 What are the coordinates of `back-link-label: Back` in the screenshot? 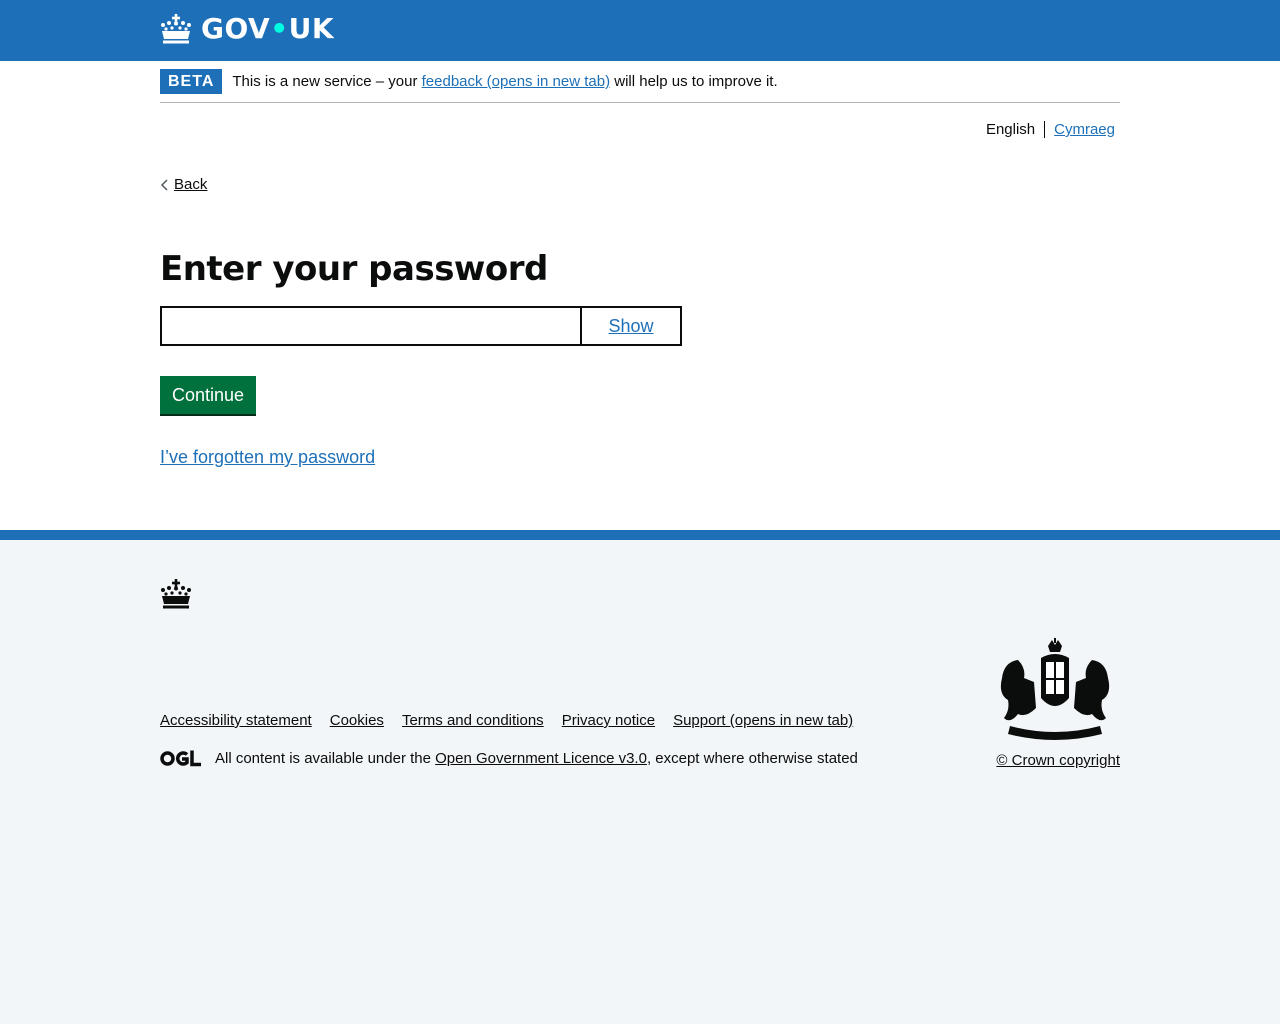 It's located at (191, 184).